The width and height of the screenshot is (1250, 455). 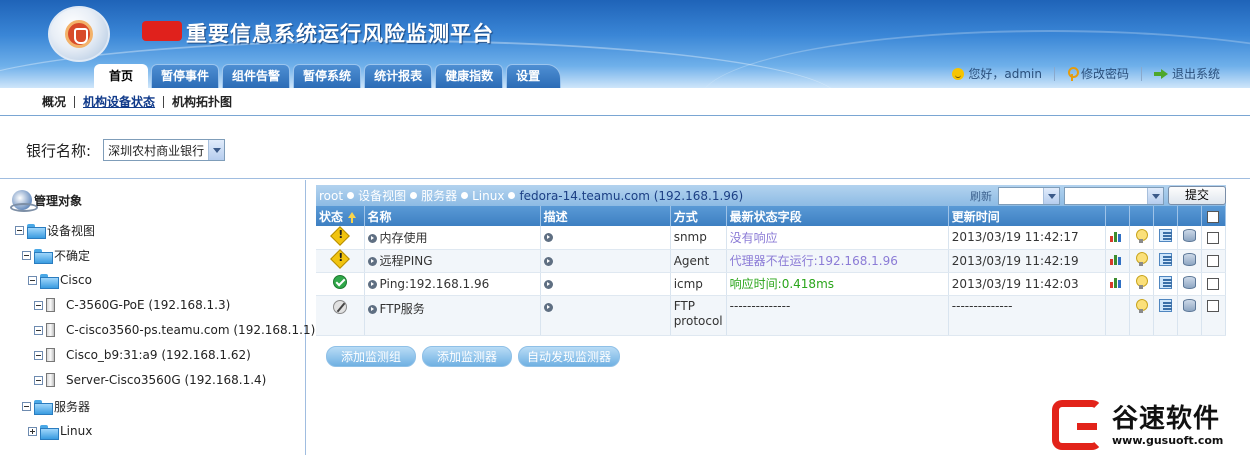 I want to click on tree-node-label: Linux, so click(x=76, y=431).